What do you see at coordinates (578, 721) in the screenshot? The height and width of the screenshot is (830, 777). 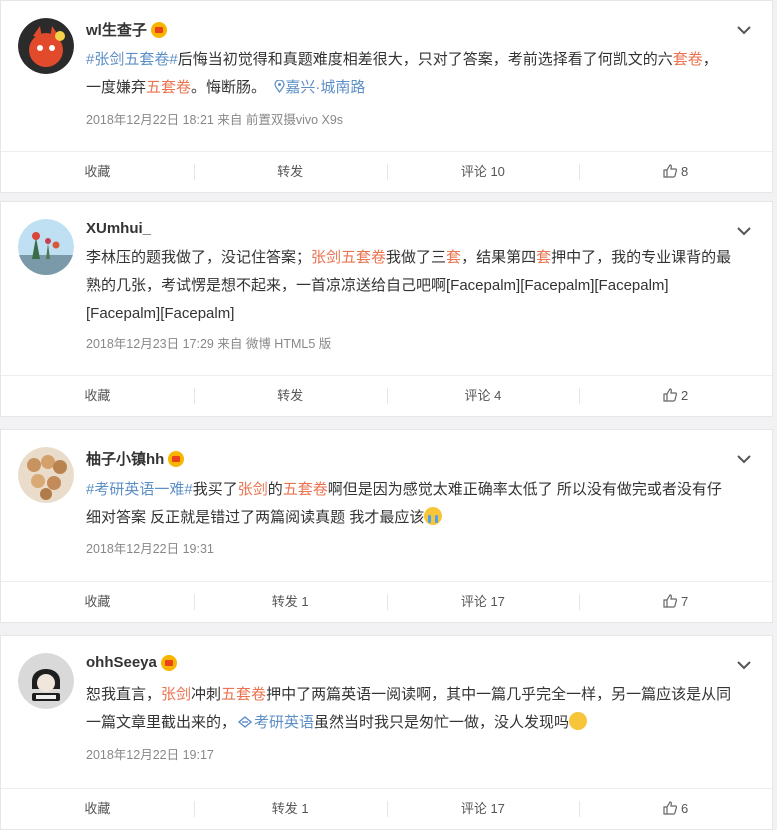 I see `sweat-smile-emoji-icon` at bounding box center [578, 721].